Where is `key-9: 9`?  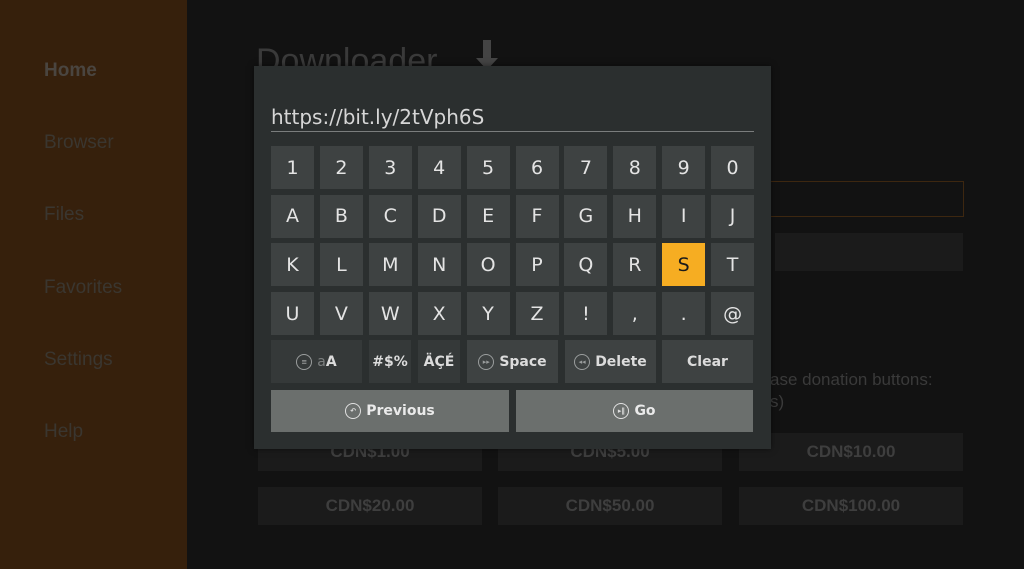 key-9: 9 is located at coordinates (684, 167).